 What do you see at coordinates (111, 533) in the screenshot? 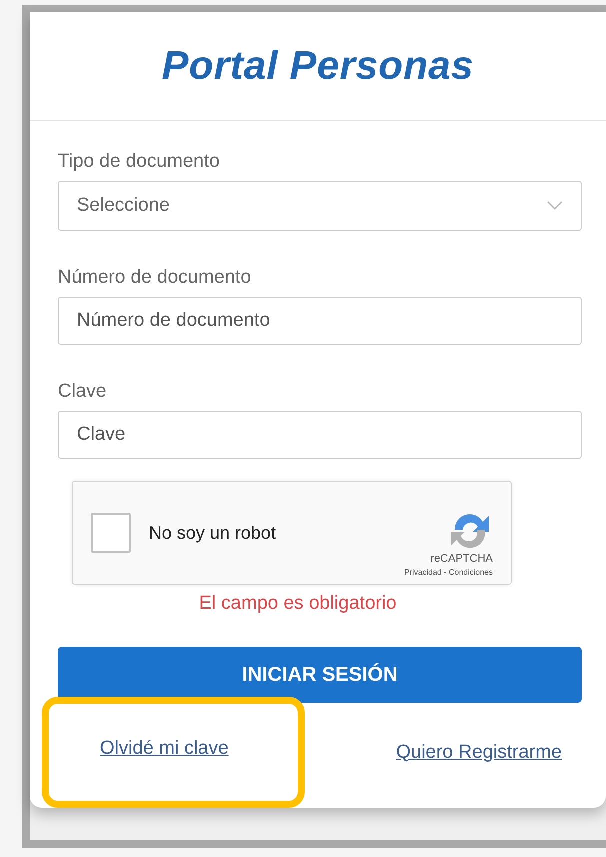
I see `captcha-checkbox` at bounding box center [111, 533].